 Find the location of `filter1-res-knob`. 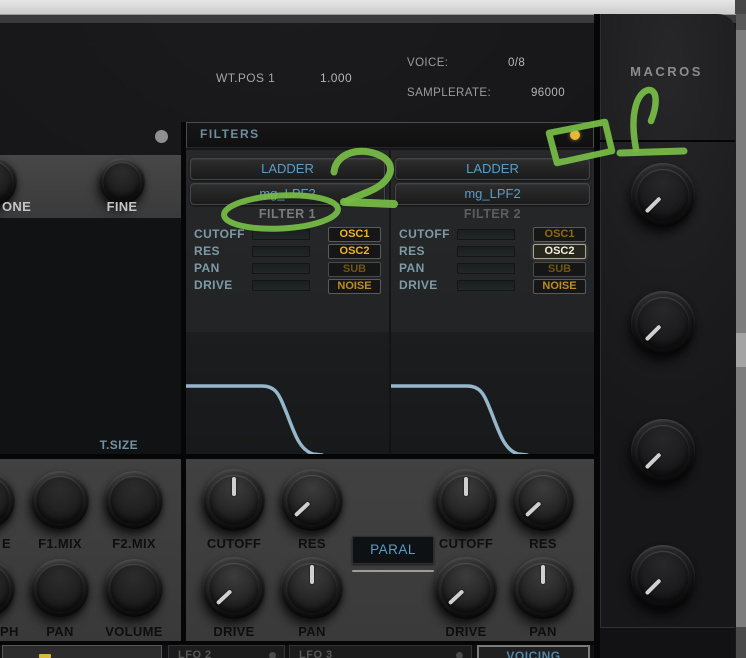

filter1-res-knob is located at coordinates (312, 500).